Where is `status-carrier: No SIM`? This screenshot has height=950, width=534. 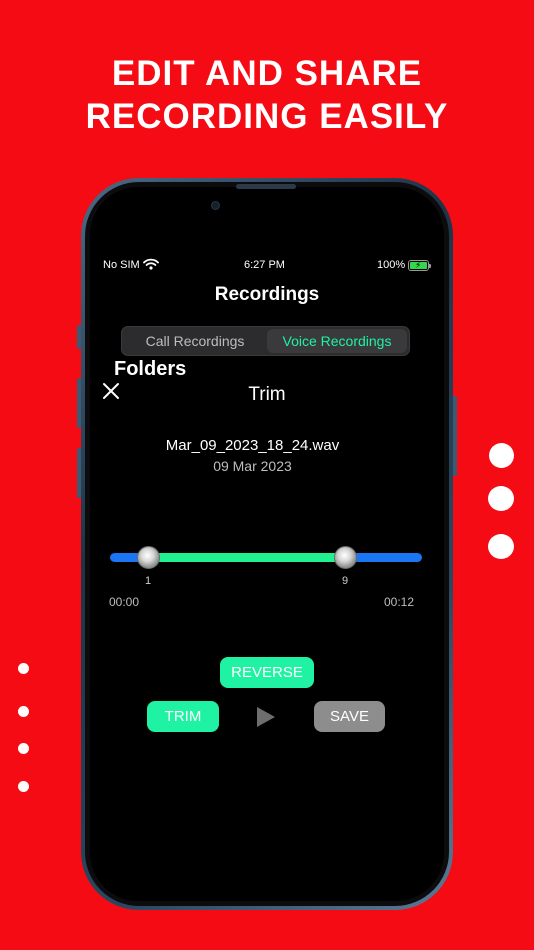 status-carrier: No SIM is located at coordinates (121, 265).